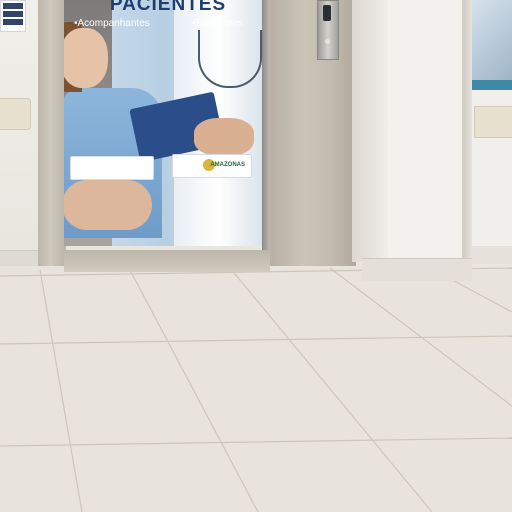 This screenshot has width=512, height=512. I want to click on stethoscope-icon, so click(230, 59).